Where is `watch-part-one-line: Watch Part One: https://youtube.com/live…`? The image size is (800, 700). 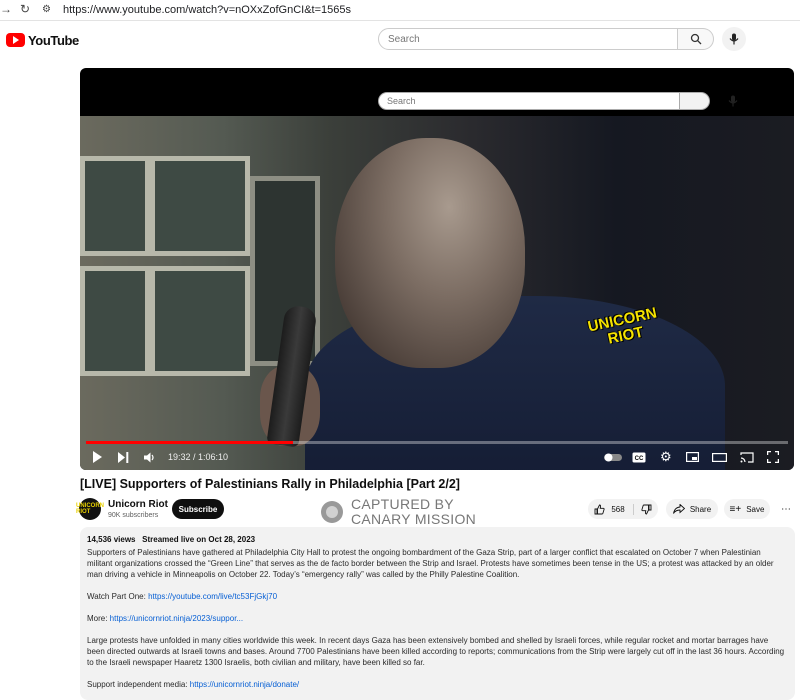 watch-part-one-line: Watch Part One: https://youtube.com/live… is located at coordinates (437, 596).